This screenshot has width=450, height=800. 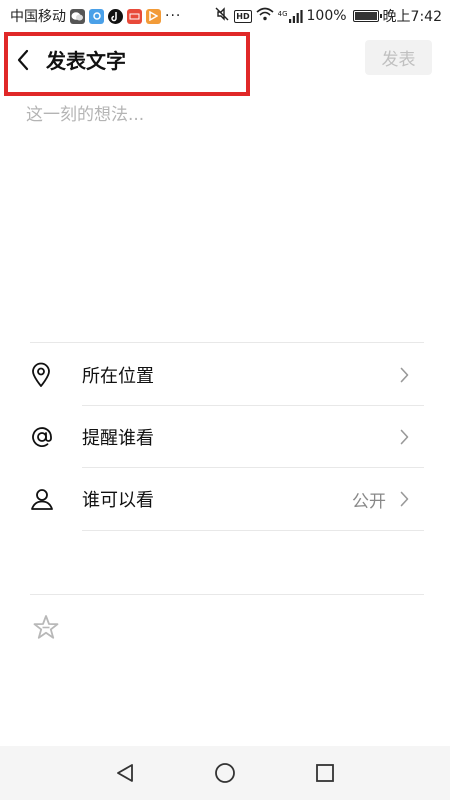 I want to click on app-icon, so click(x=96, y=16).